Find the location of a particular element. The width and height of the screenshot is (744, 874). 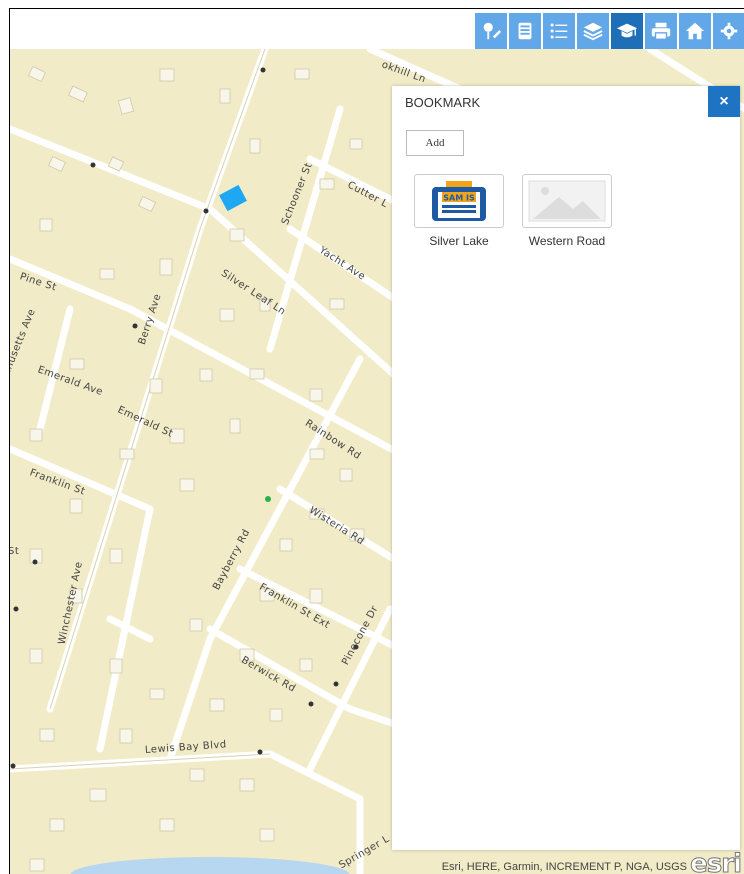

bookmark-label: Silver Lake is located at coordinates (459, 241).